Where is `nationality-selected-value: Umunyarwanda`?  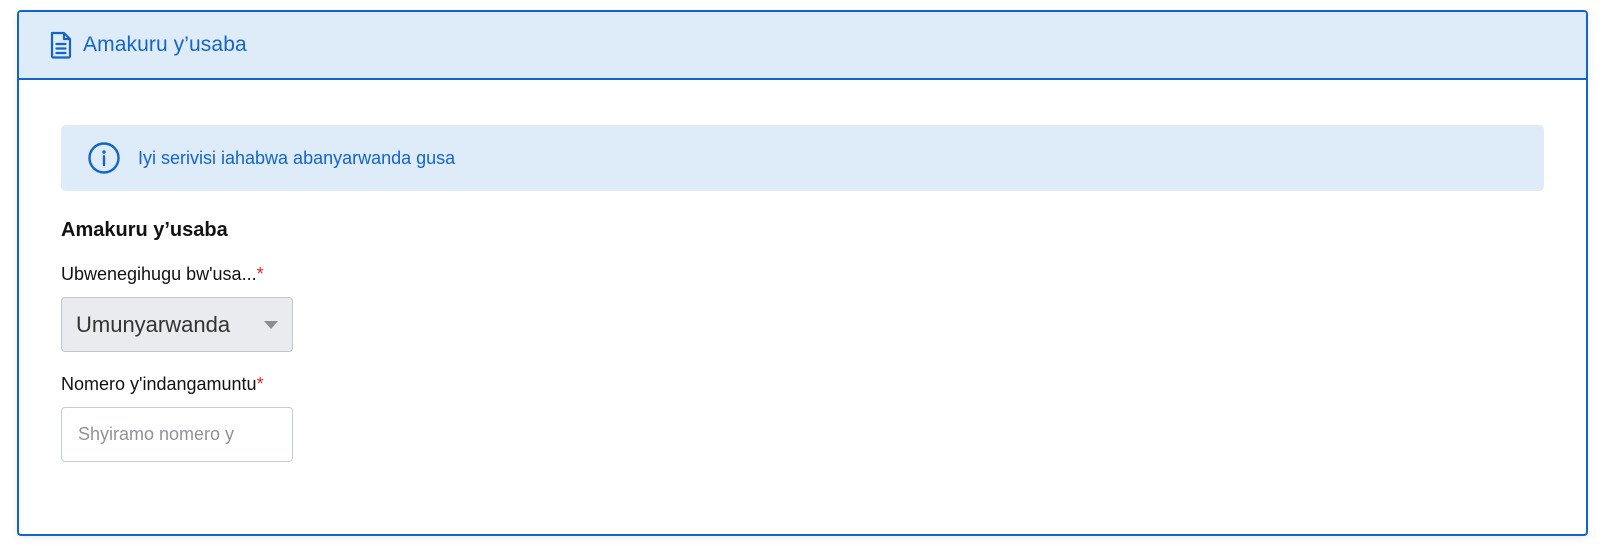 nationality-selected-value: Umunyarwanda is located at coordinates (153, 324).